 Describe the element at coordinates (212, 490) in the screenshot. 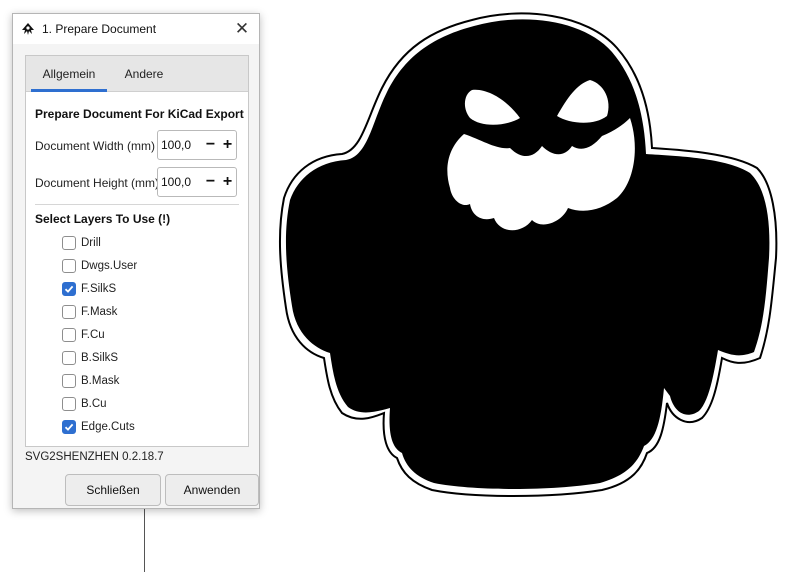

I see `apply-button: Anwenden` at that location.